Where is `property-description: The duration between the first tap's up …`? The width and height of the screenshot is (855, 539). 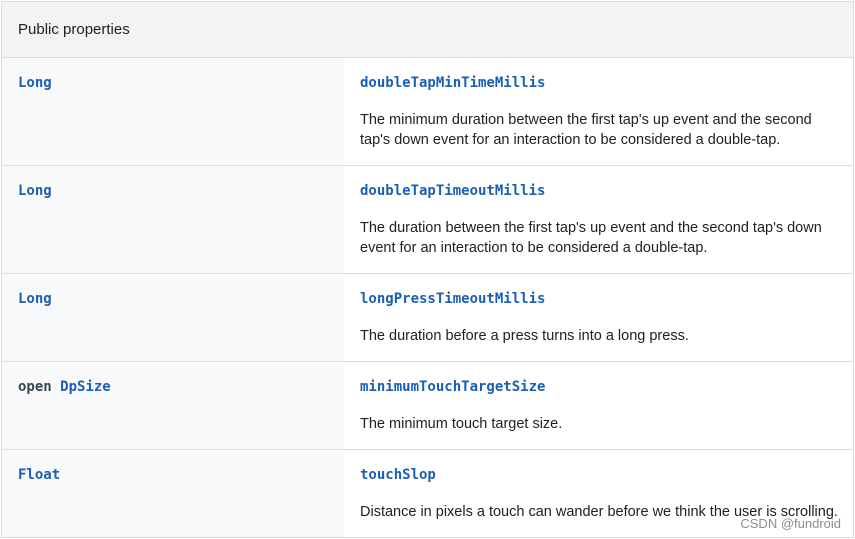
property-description: The duration between the first tap's up … is located at coordinates (591, 238).